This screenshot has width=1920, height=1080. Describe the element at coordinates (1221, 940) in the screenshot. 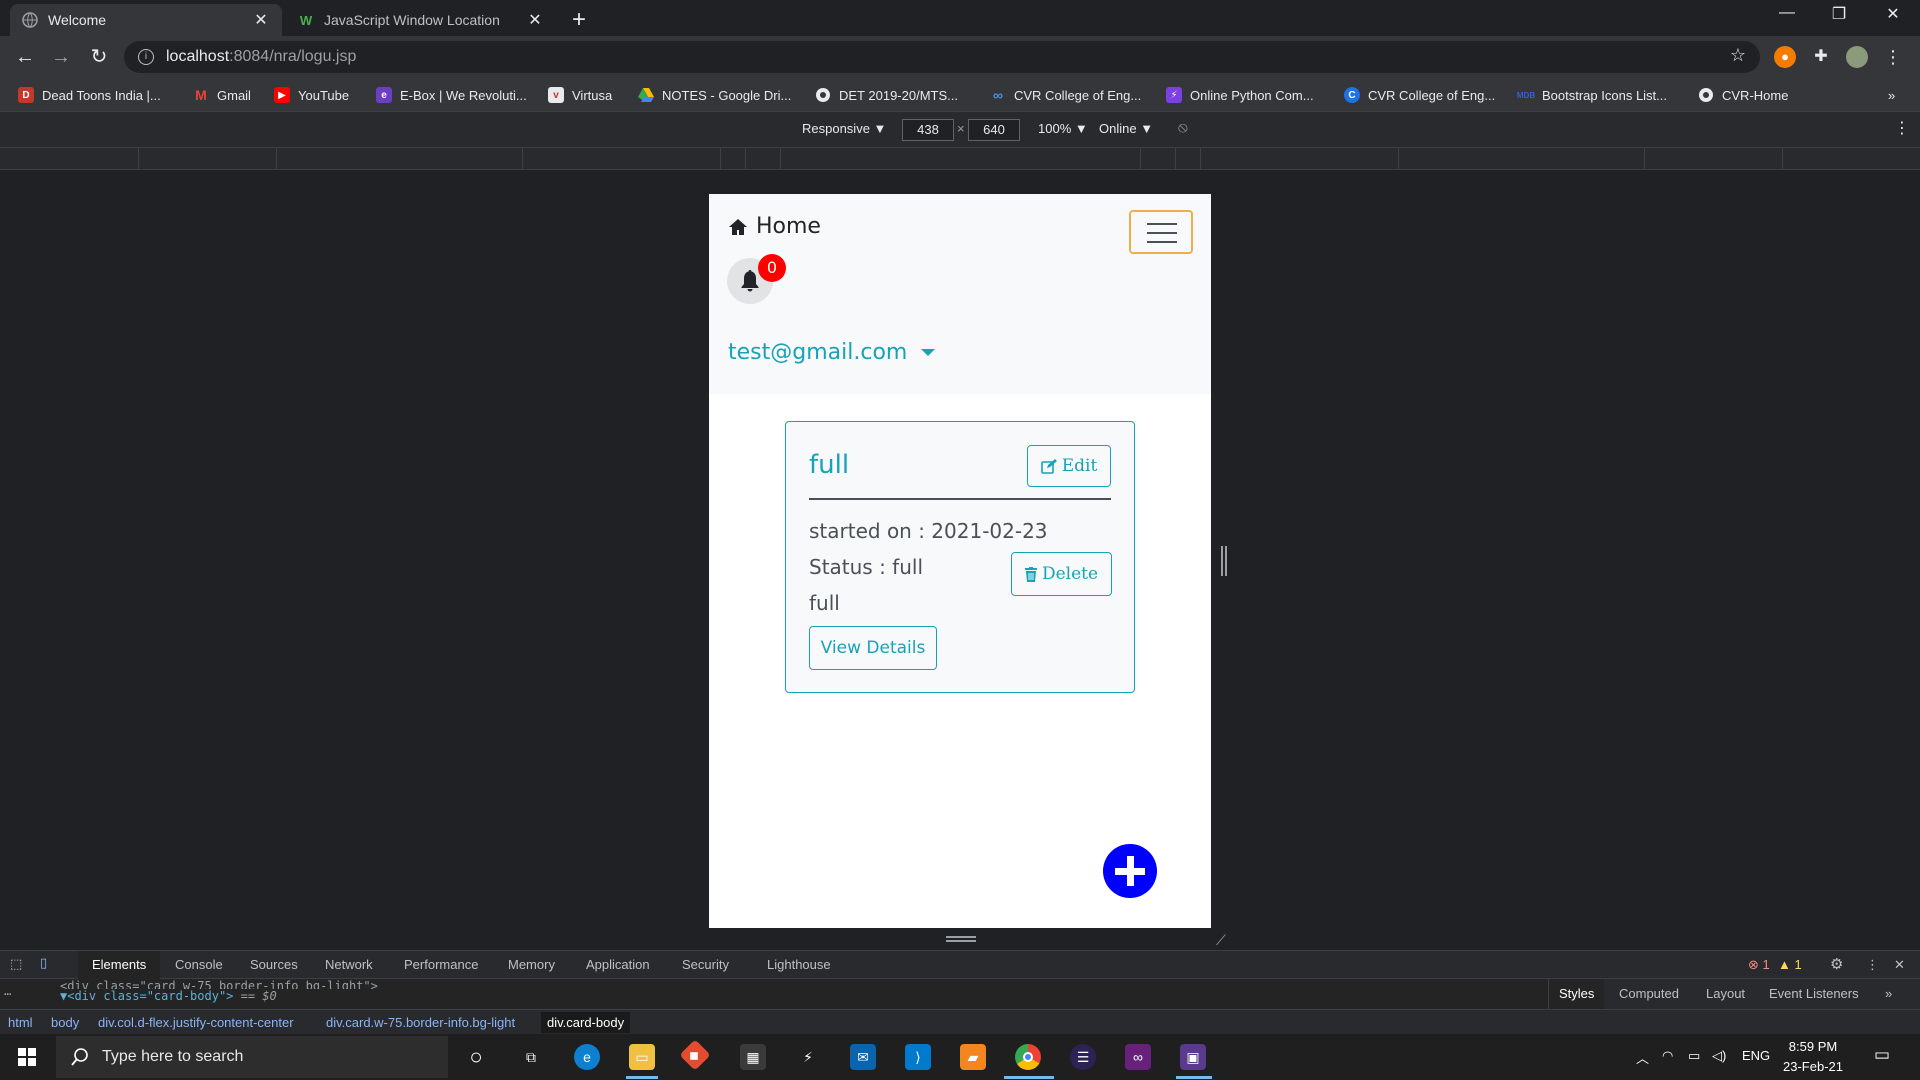

I see `corner-resize-handle-icon: ⟋` at that location.